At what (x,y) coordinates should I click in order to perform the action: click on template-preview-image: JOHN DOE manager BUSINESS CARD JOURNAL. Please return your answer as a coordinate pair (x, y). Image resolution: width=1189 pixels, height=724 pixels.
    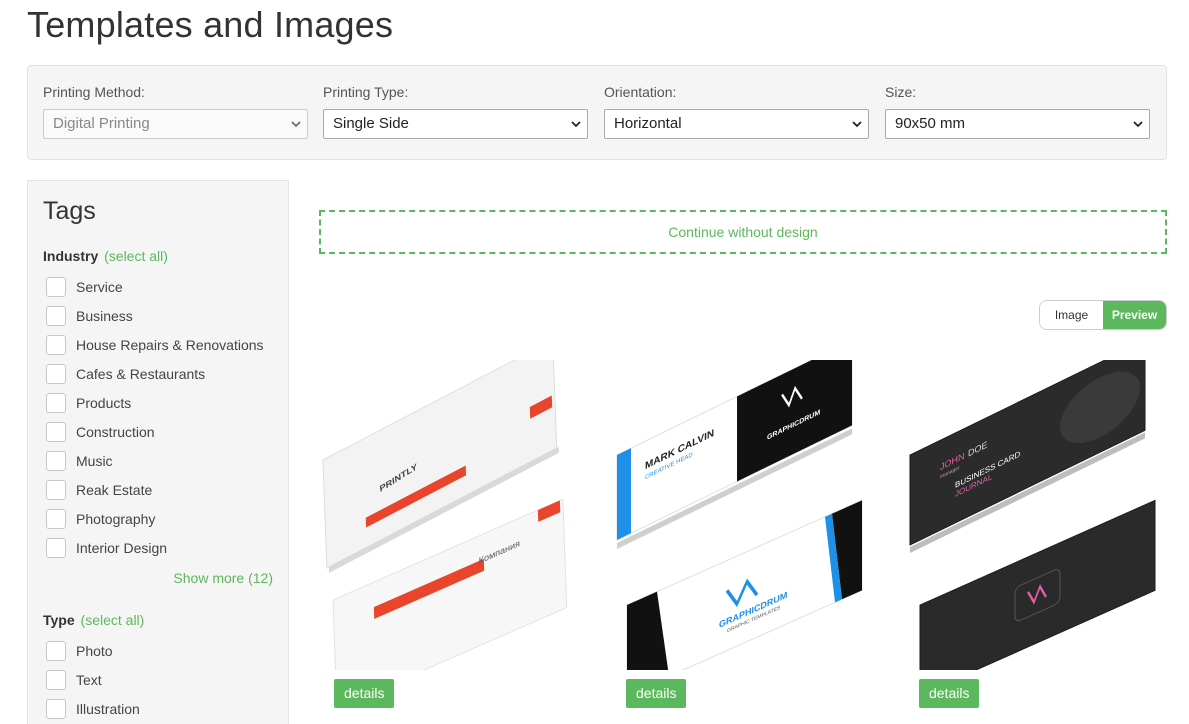
    Looking at the image, I should click on (1032, 515).